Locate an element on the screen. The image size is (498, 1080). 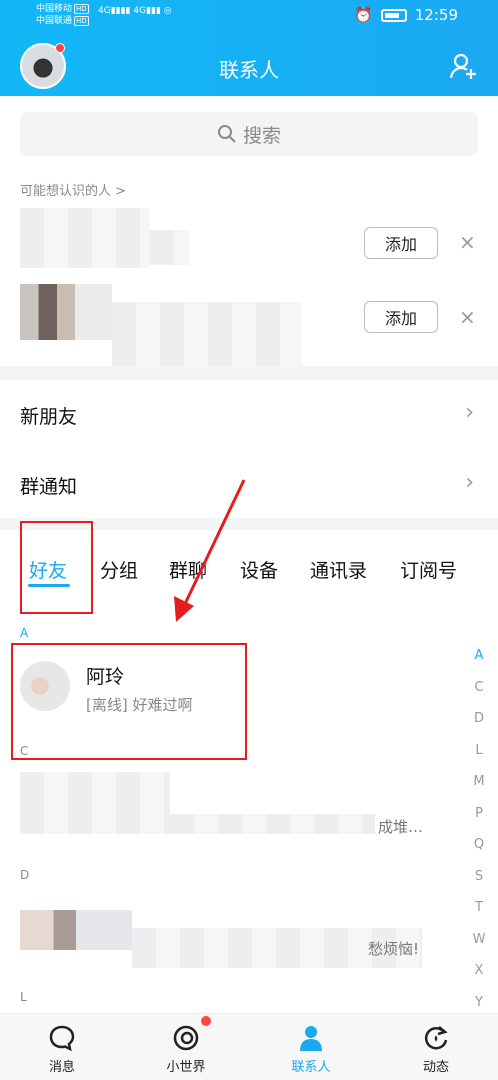
alphabet-index: A C D L M P Q S T W X Y is located at coordinates (479, 829).